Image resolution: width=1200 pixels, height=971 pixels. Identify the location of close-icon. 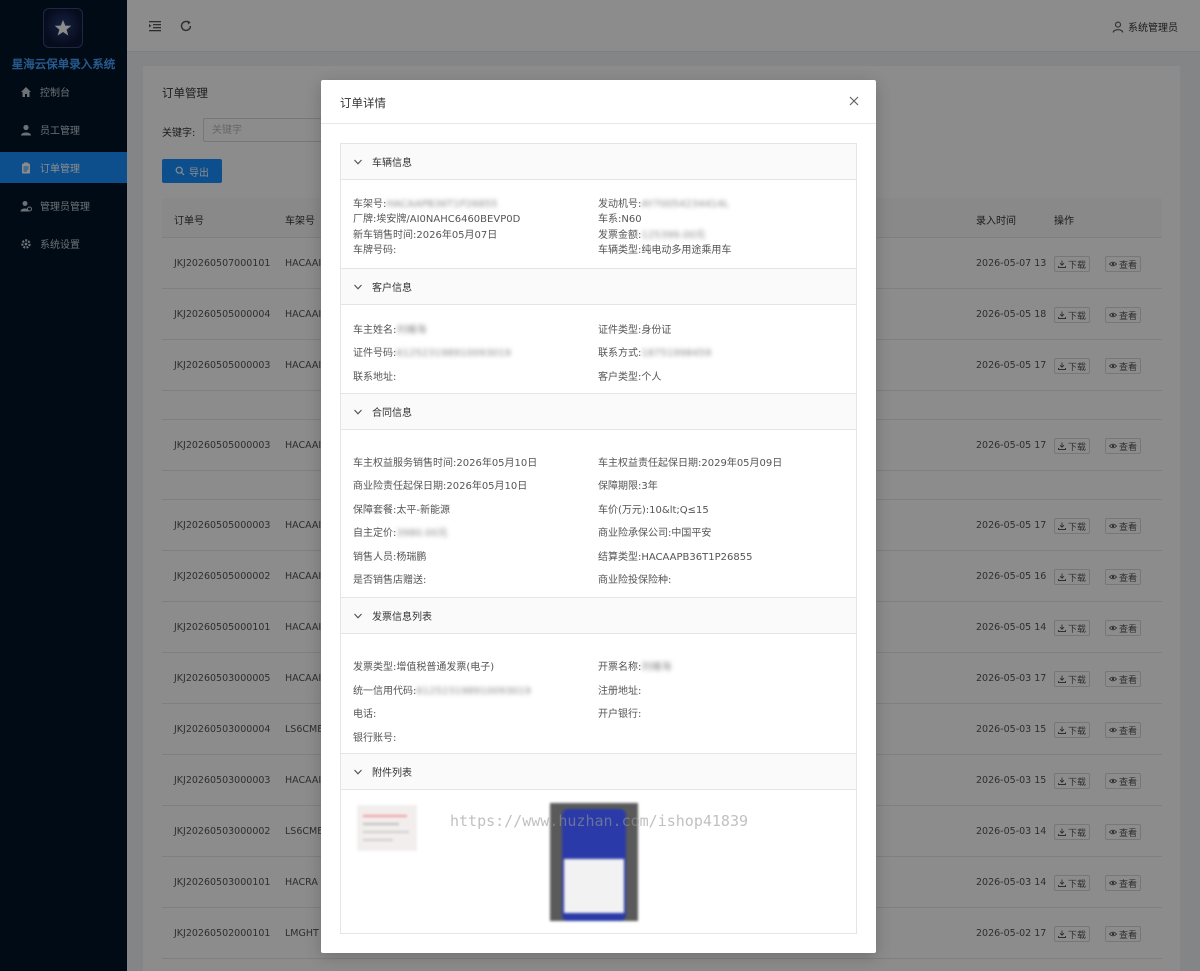
(854, 101).